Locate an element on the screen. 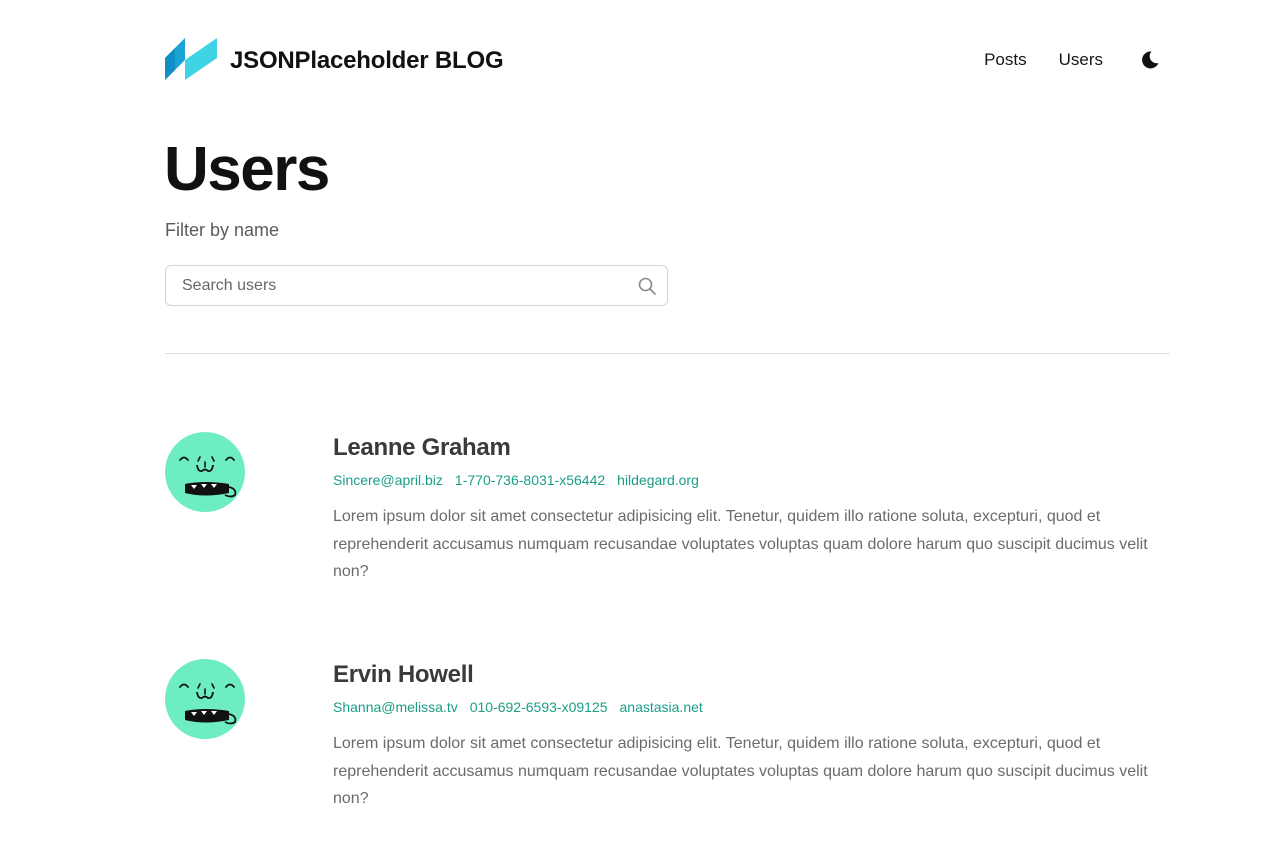 The image size is (1280, 846). user-phone-link: 010-692-6593-x09125 is located at coordinates (539, 707).